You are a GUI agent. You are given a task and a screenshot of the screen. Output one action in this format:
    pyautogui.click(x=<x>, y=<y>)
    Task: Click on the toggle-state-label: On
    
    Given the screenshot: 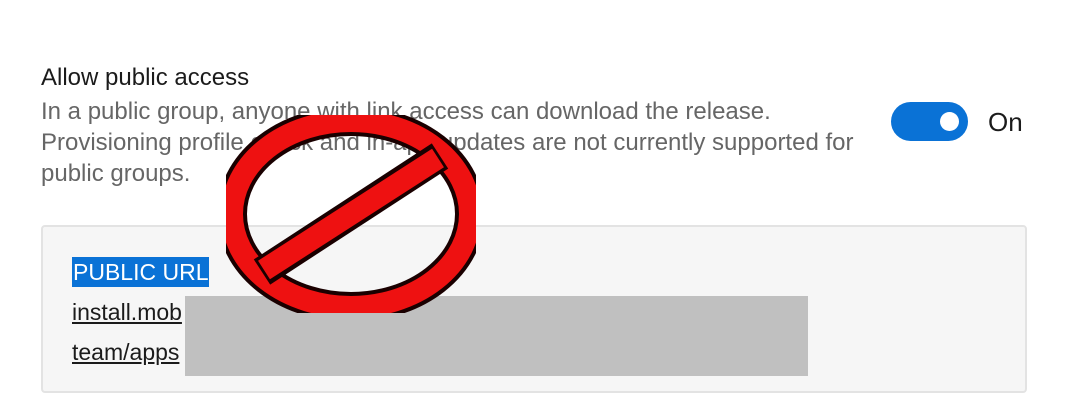 What is the action you would take?
    pyautogui.click(x=1005, y=122)
    